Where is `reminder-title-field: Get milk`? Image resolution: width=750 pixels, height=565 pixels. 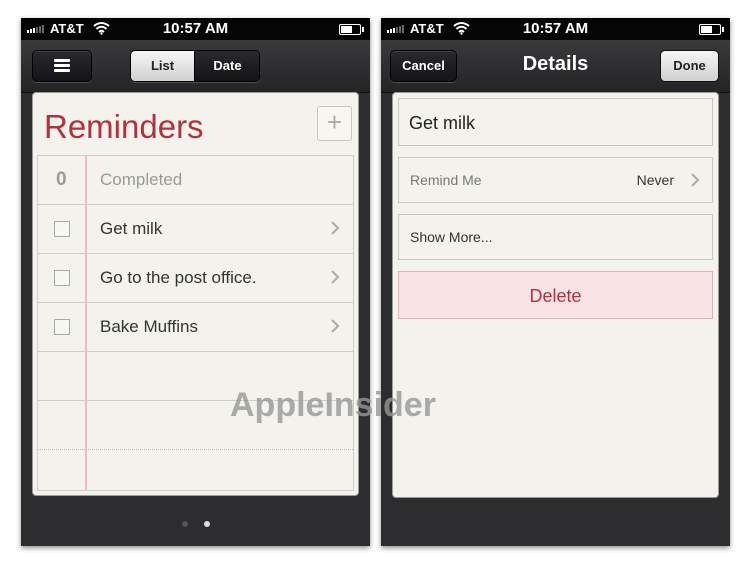
reminder-title-field: Get milk is located at coordinates (555, 122).